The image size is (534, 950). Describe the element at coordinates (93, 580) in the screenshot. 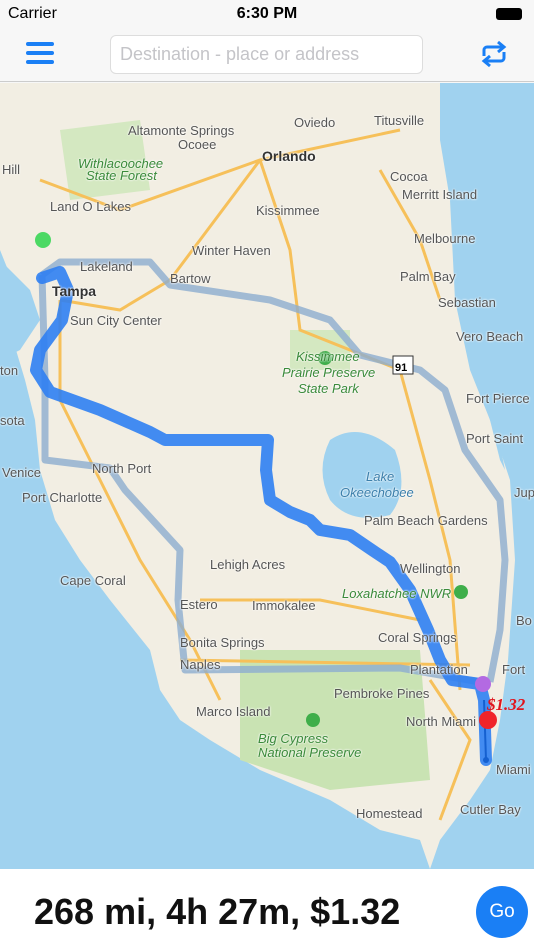

I see `map-label: Cape Coral` at that location.